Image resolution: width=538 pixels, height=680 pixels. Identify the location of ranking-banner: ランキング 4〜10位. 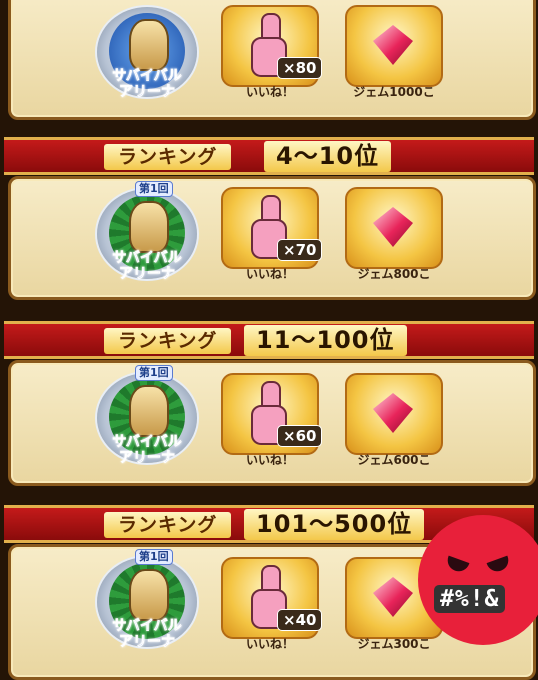
(269, 156).